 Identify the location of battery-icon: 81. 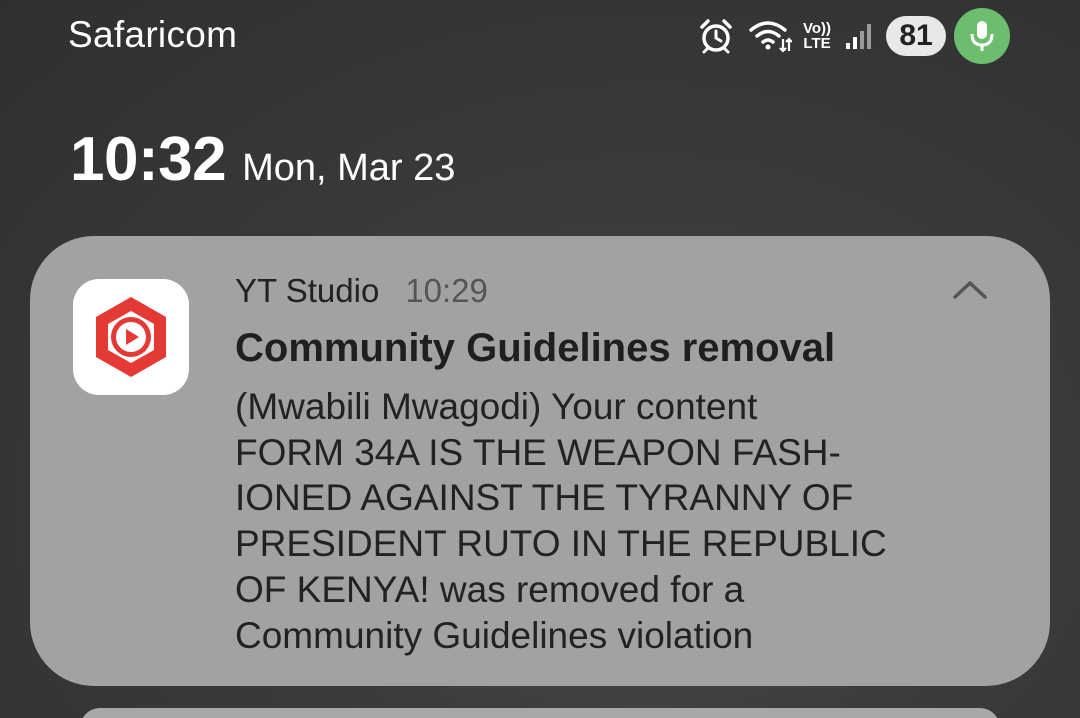
(916, 36).